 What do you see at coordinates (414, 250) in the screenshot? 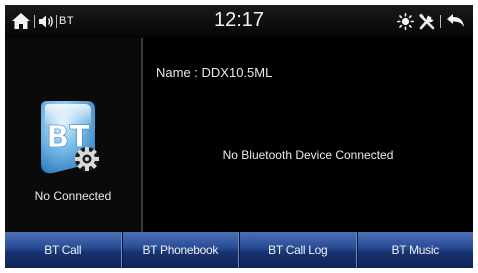
I see `tab-bt-music: BT Music` at bounding box center [414, 250].